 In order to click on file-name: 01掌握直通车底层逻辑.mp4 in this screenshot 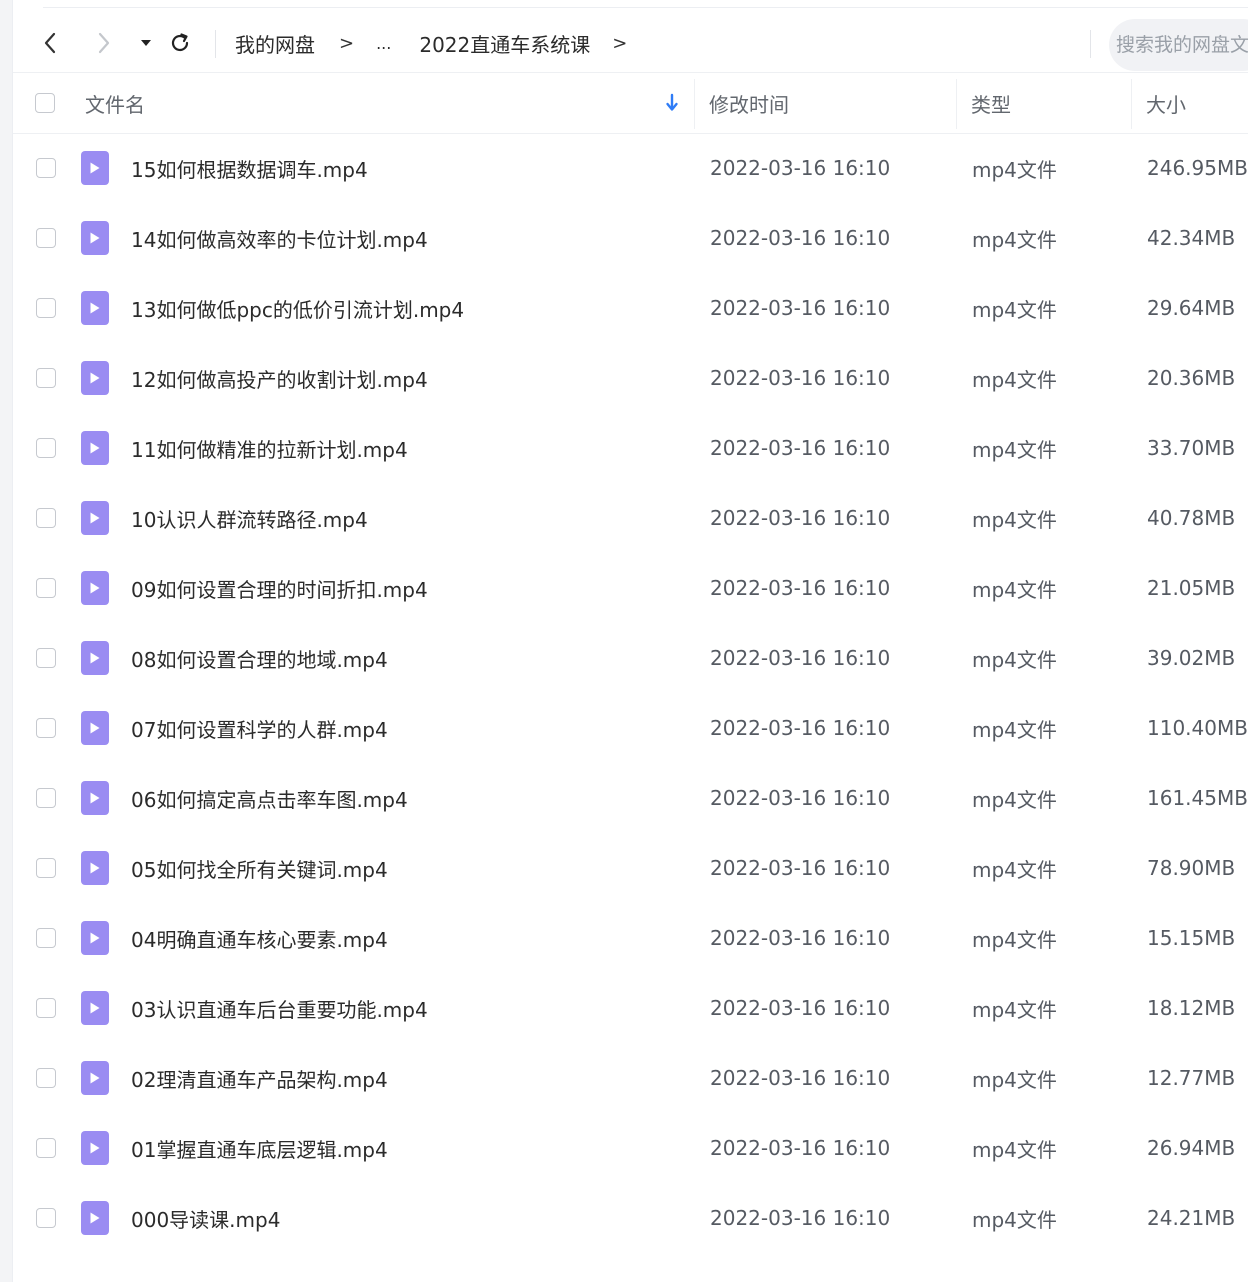, I will do `click(259, 1148)`.